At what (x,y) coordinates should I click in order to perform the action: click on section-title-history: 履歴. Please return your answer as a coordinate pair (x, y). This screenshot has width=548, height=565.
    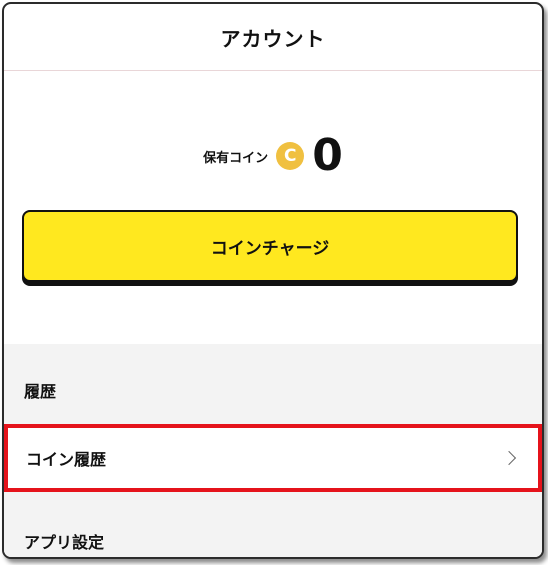
    Looking at the image, I should click on (40, 391).